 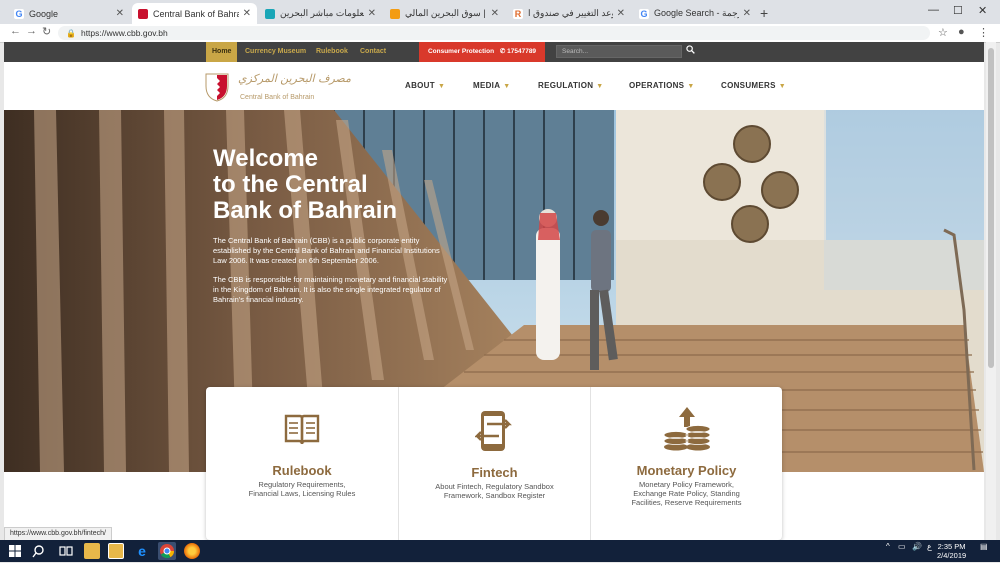 I want to click on rulebook-link: Rulebook, so click(x=332, y=52).